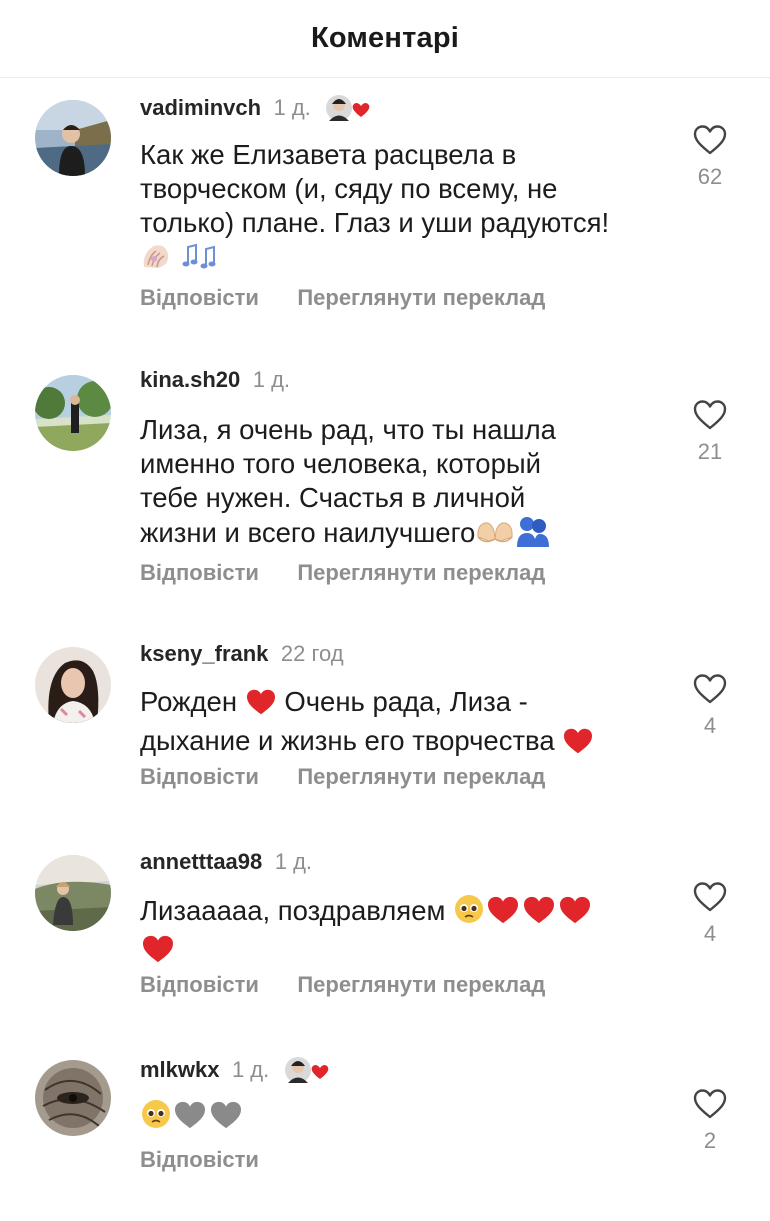  What do you see at coordinates (200, 107) in the screenshot?
I see `username: vadiminvch` at bounding box center [200, 107].